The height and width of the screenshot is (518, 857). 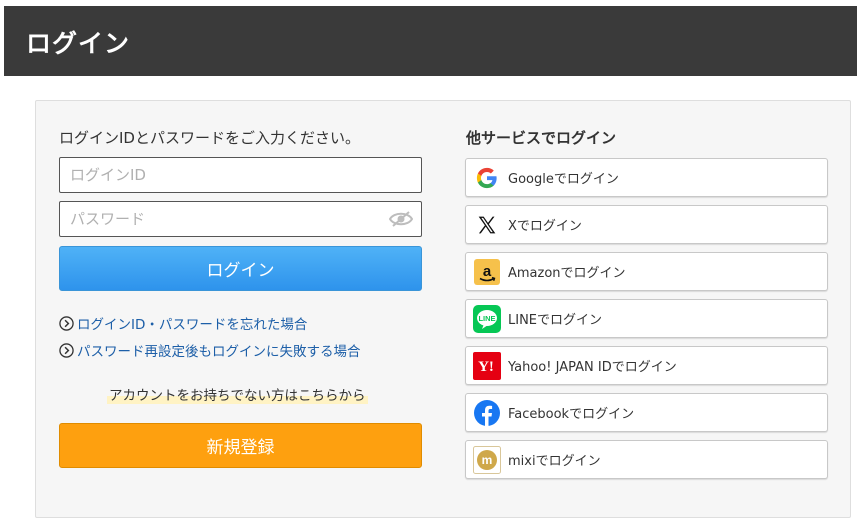 What do you see at coordinates (545, 226) in the screenshot?
I see `x-login-label: Xでログイン` at bounding box center [545, 226].